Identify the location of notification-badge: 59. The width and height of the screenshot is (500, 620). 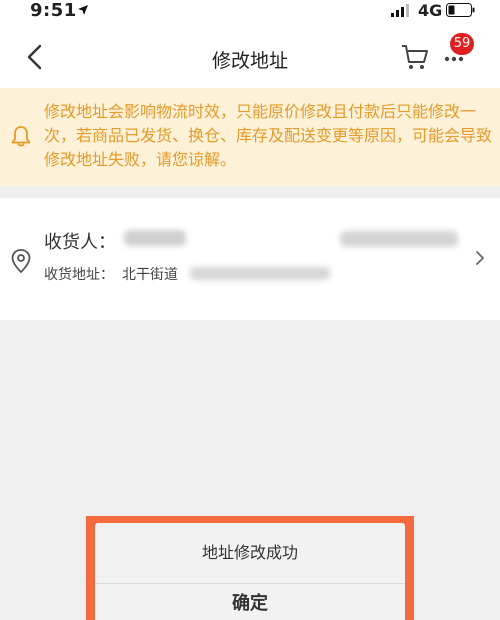
(462, 44).